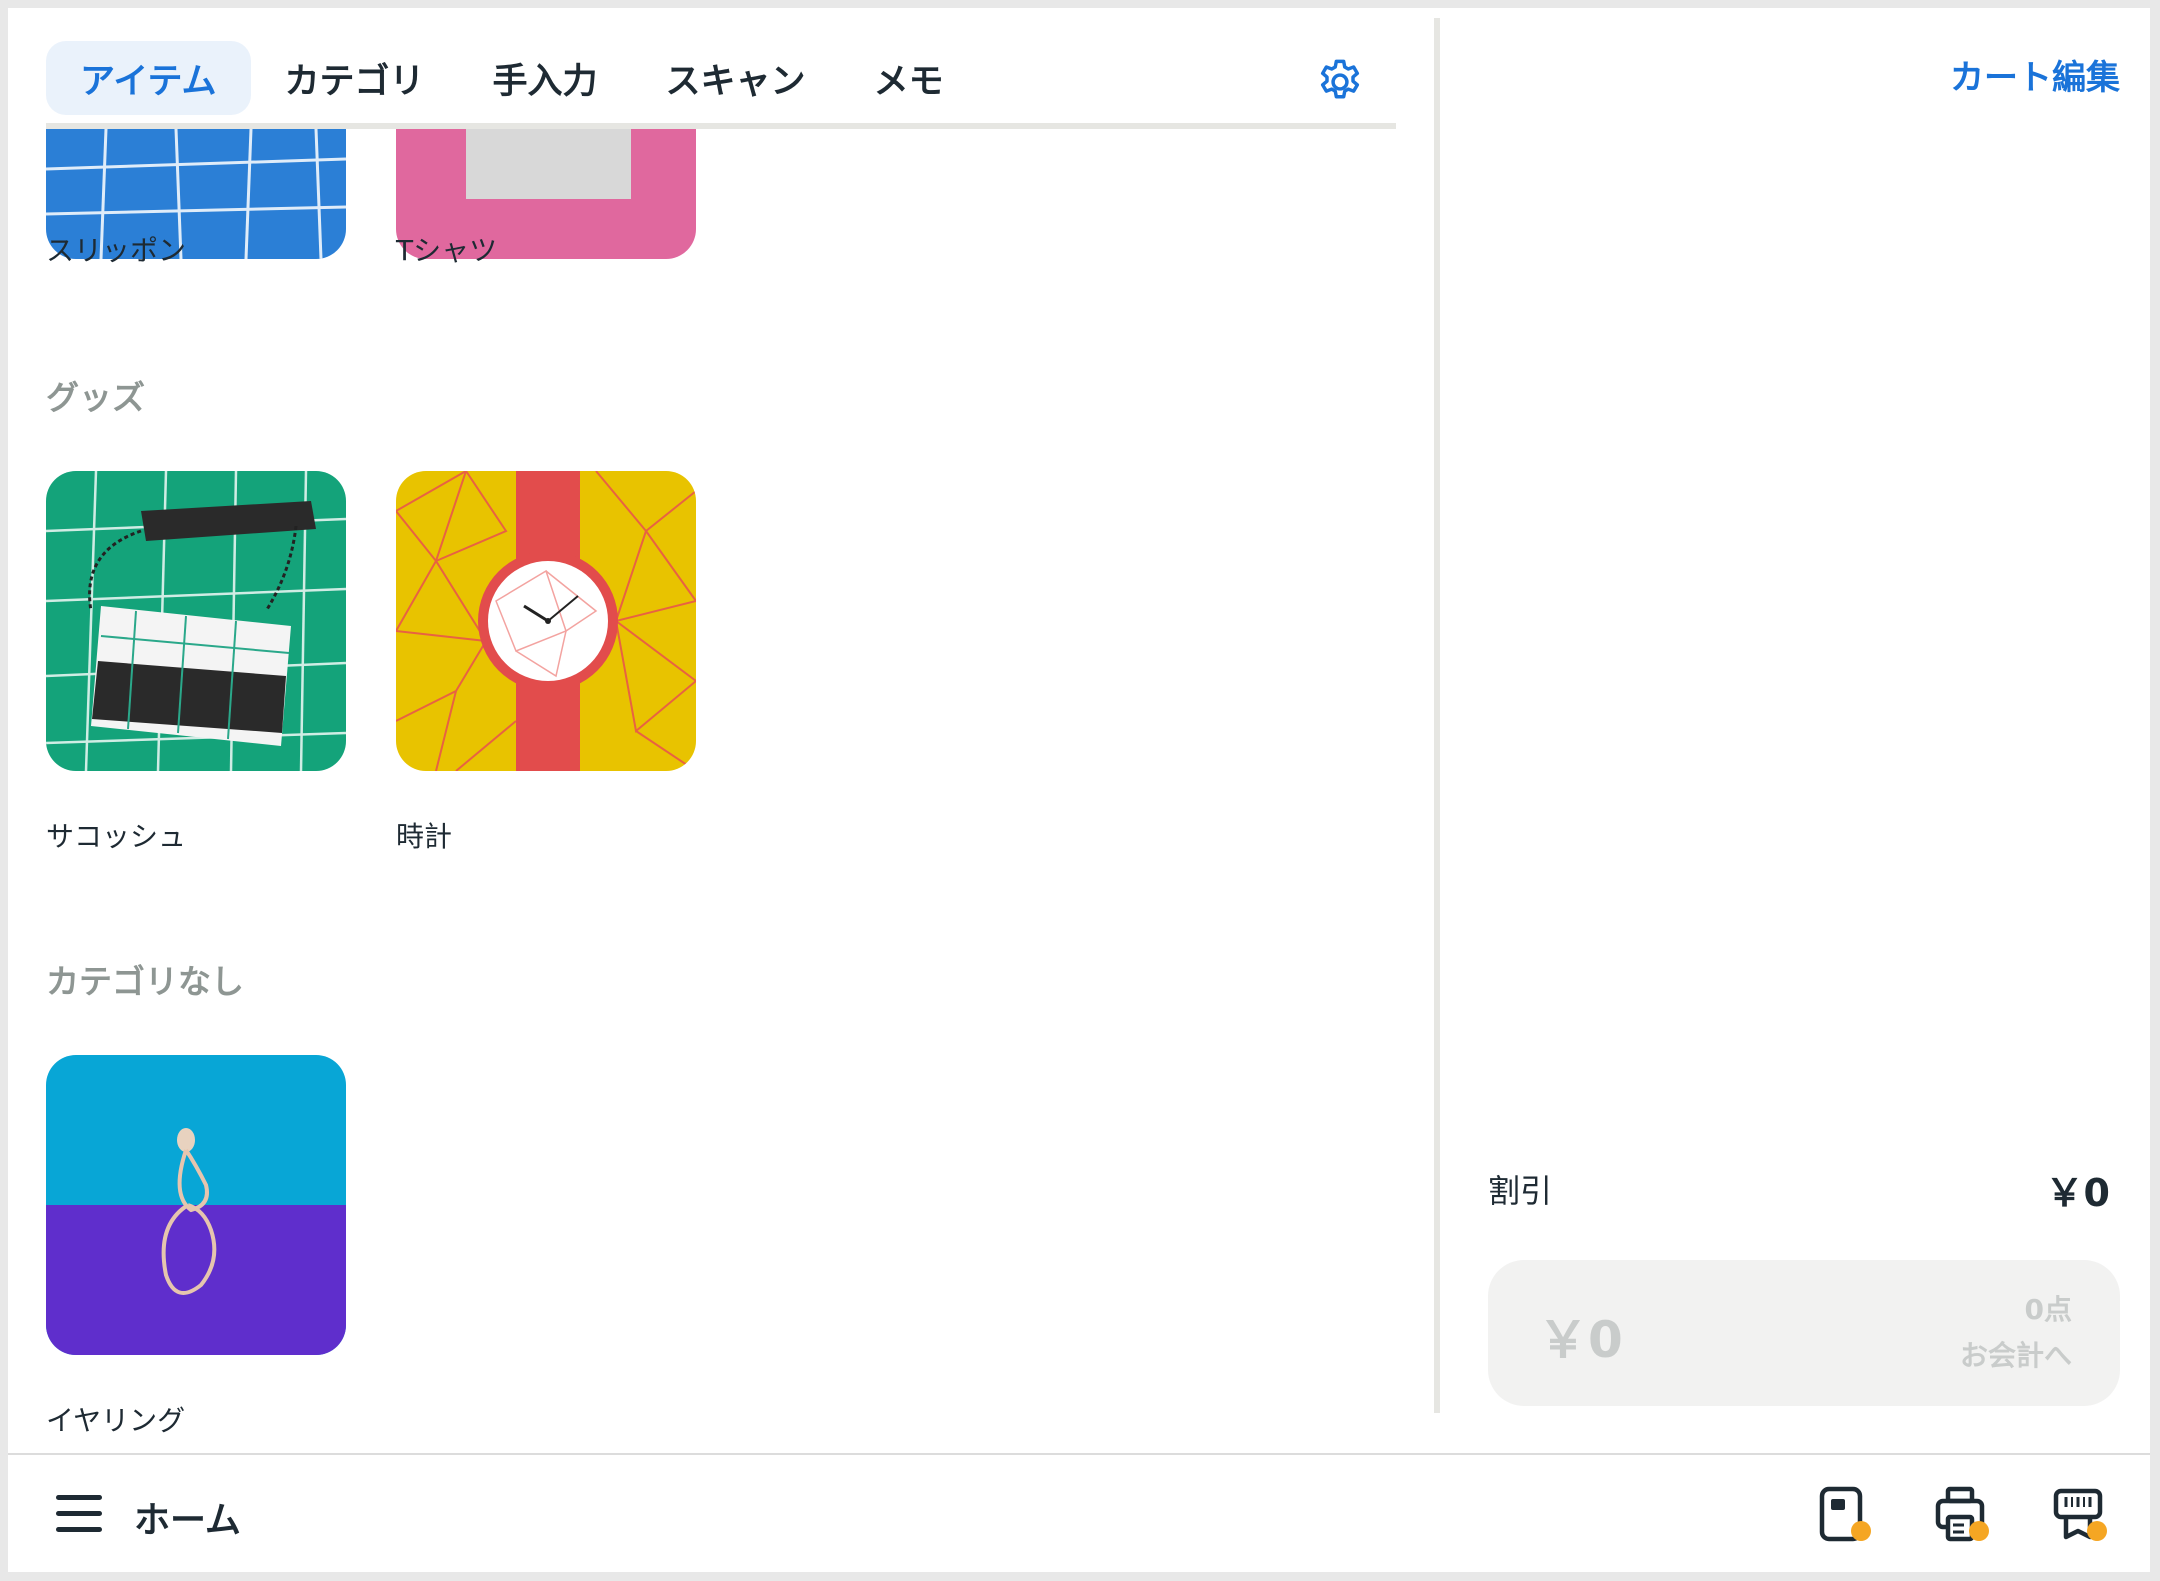 This screenshot has height=1581, width=2160. I want to click on checkout-total: ￥0, so click(1580, 1340).